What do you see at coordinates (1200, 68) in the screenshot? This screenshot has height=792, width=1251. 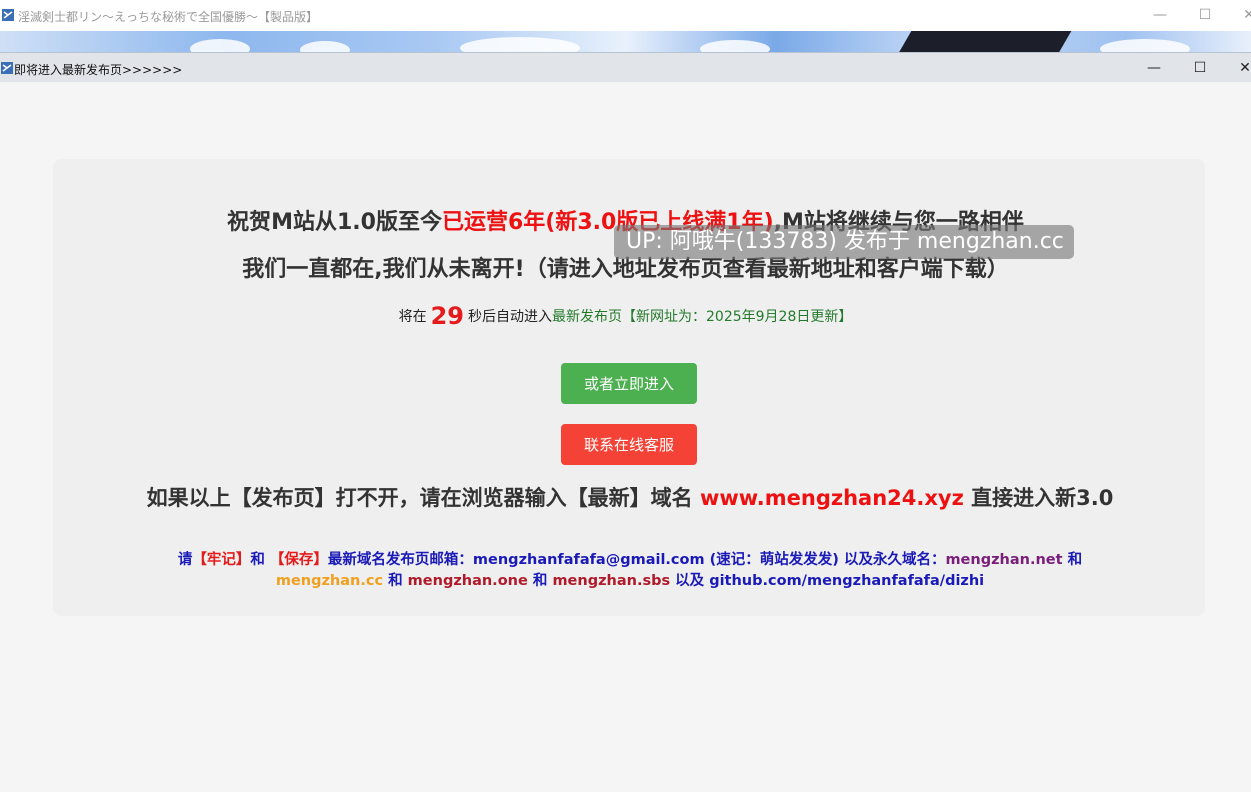 I see `maximize-button: ☐` at bounding box center [1200, 68].